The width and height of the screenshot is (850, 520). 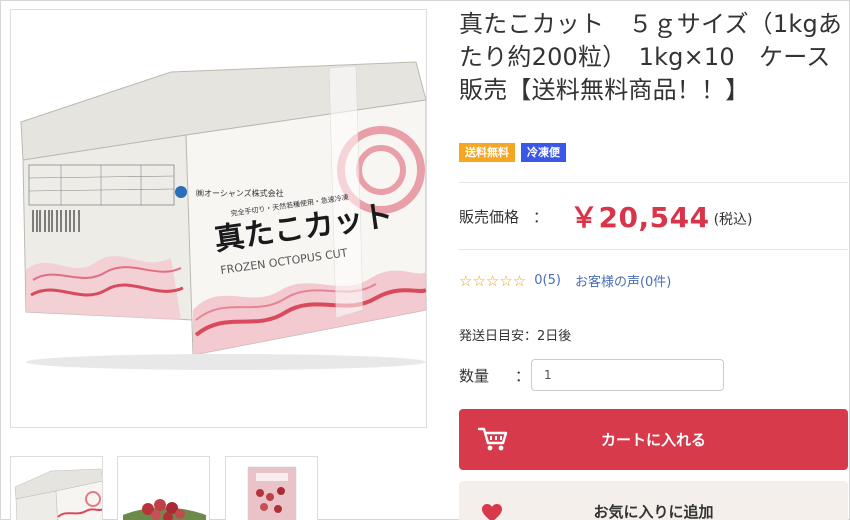 I want to click on product-badges: 送料無料 冷凍便, so click(x=512, y=152).